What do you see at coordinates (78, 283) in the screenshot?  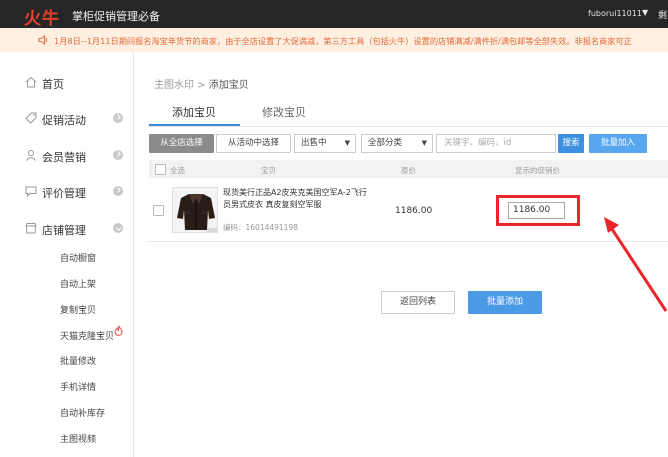 I see `sidebar-subitem-auto-listing: 自动上架` at bounding box center [78, 283].